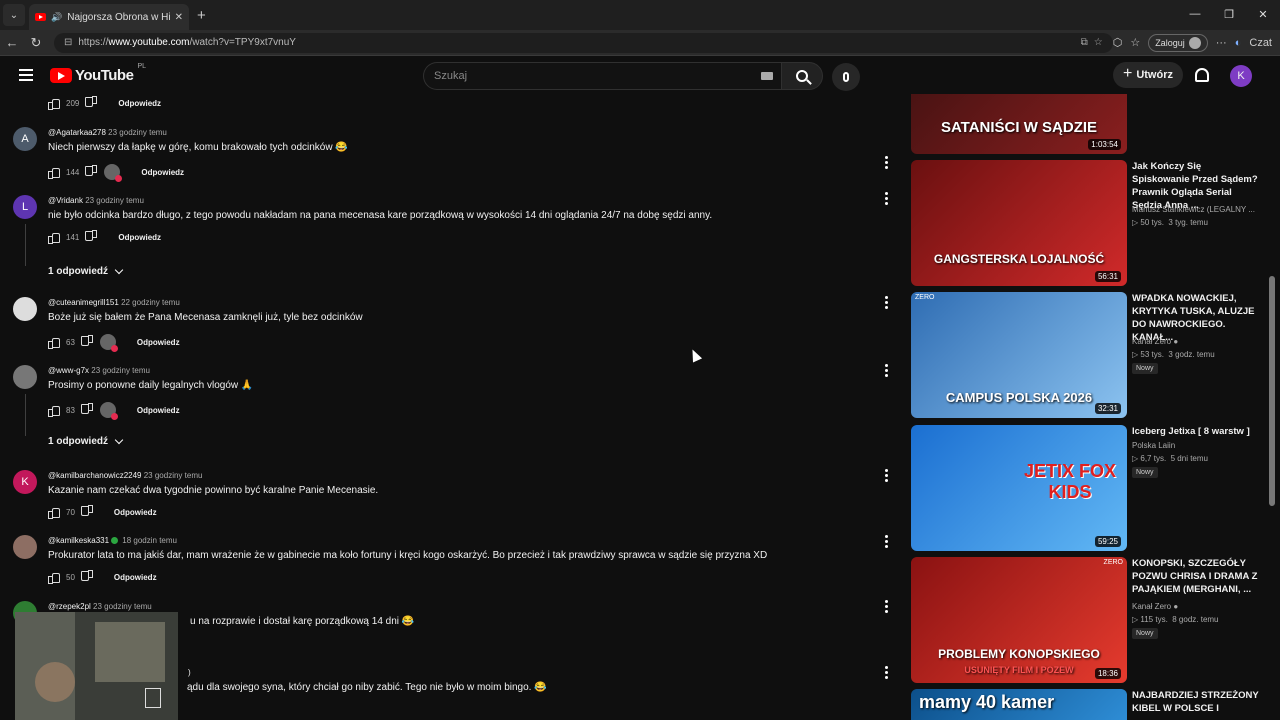 The height and width of the screenshot is (720, 1280). I want to click on search-button, so click(802, 76).